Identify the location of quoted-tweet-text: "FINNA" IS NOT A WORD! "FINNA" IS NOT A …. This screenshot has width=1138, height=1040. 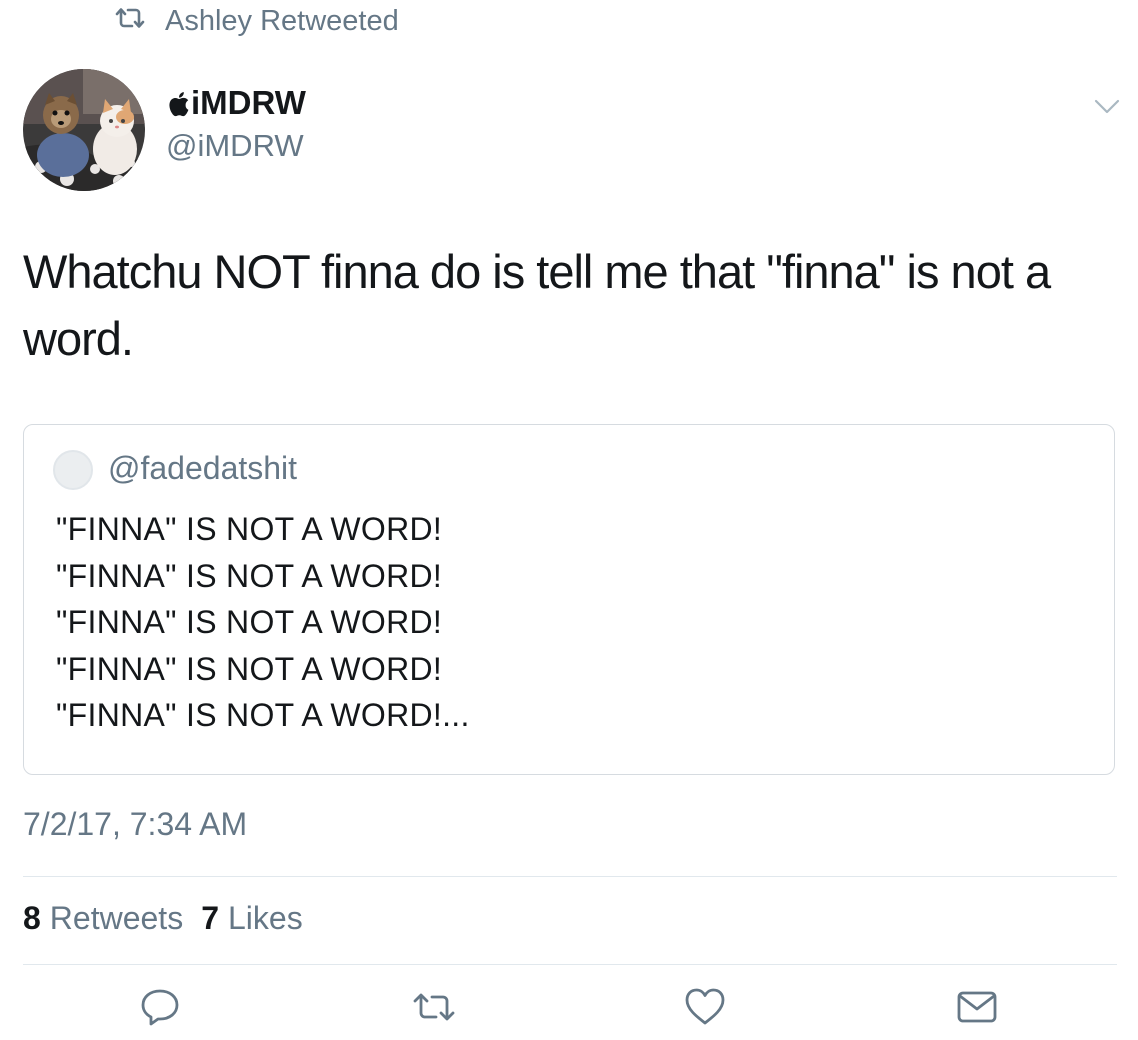
(263, 622).